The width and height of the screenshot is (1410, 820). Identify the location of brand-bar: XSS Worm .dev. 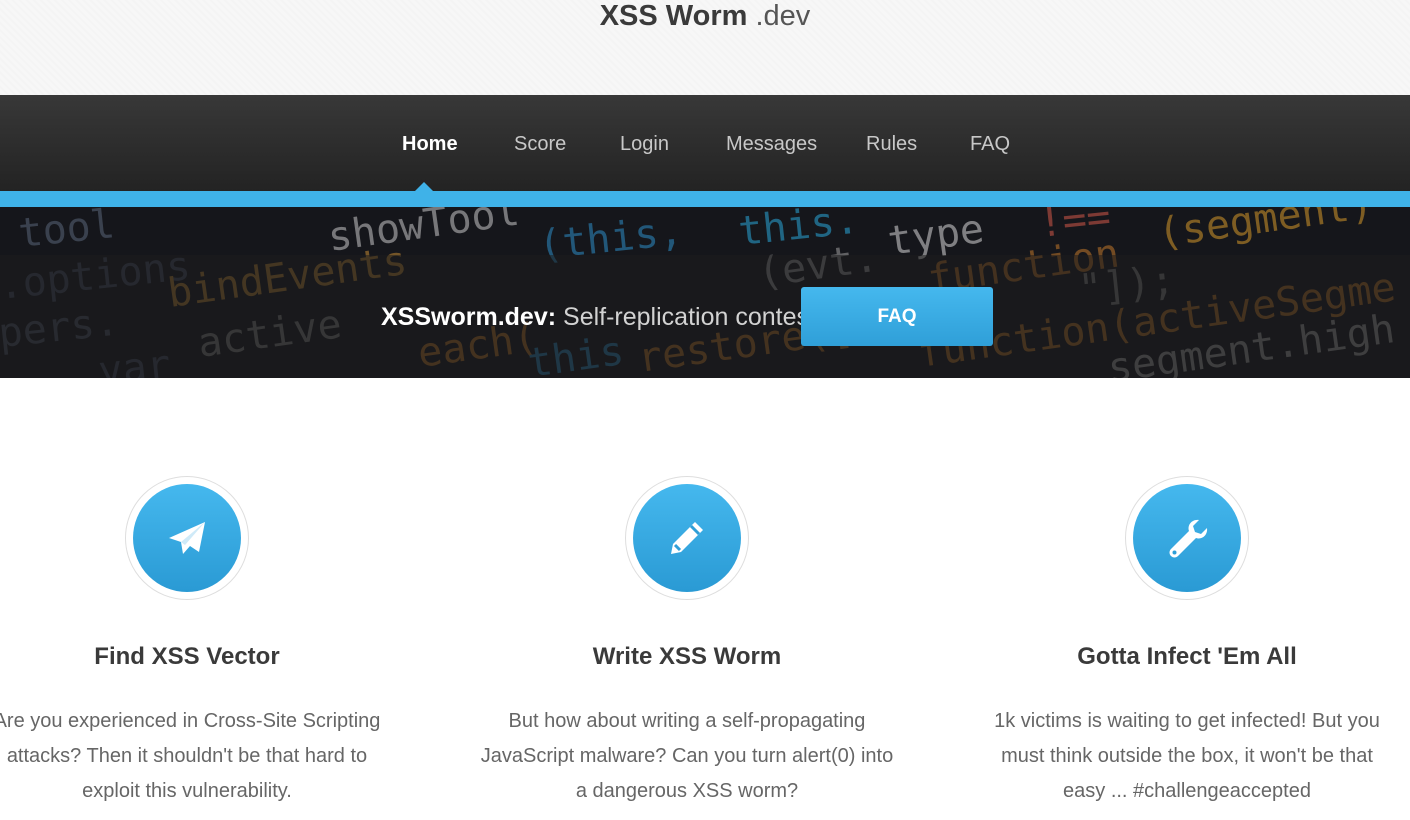
(705, 47).